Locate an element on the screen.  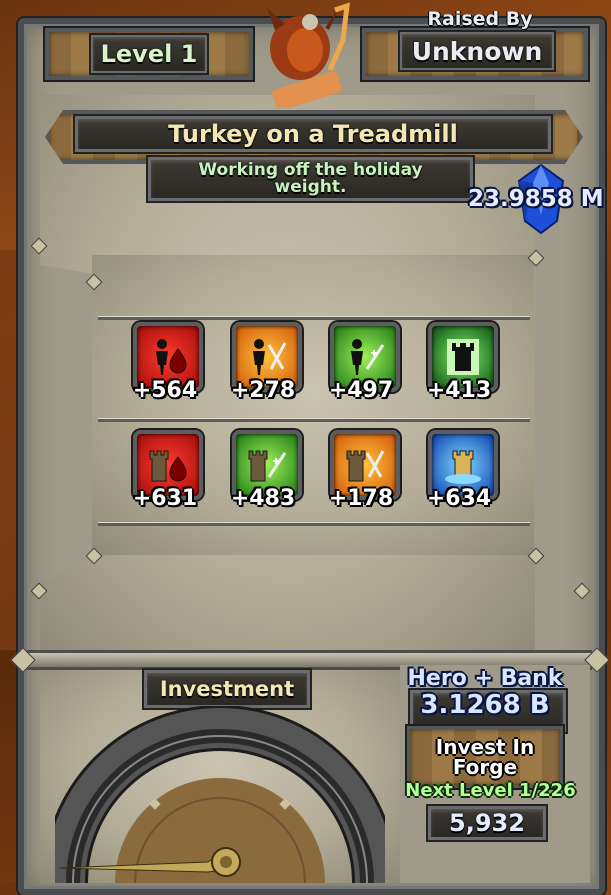
forge-cost: 5,932 is located at coordinates (487, 823).